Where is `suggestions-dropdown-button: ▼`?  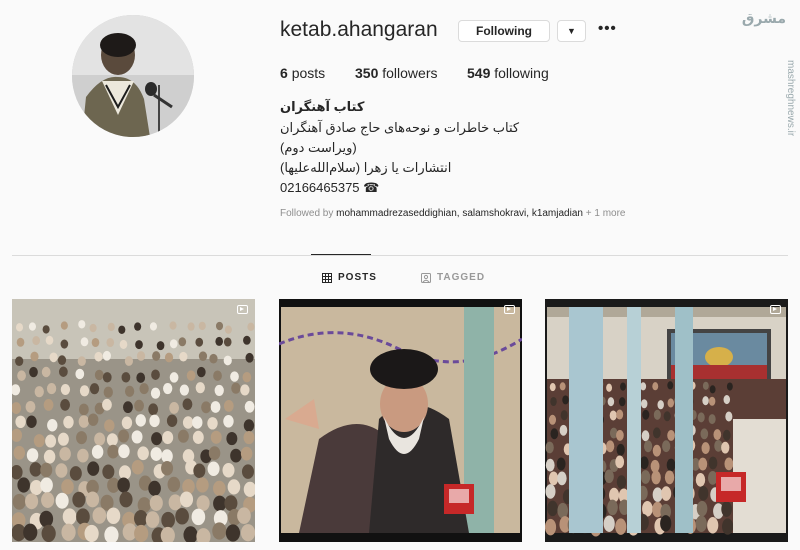
suggestions-dropdown-button: ▼ is located at coordinates (571, 31).